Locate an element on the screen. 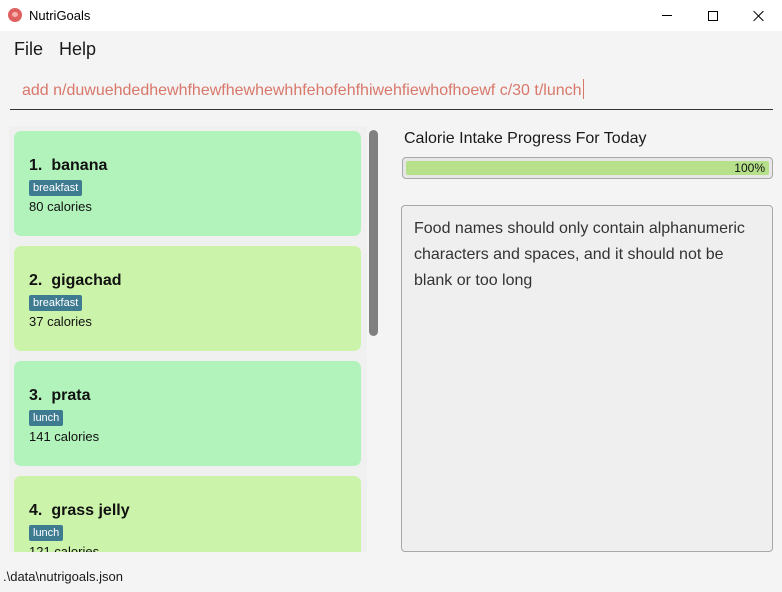  calorie-progress-bar: 100% is located at coordinates (587, 168).